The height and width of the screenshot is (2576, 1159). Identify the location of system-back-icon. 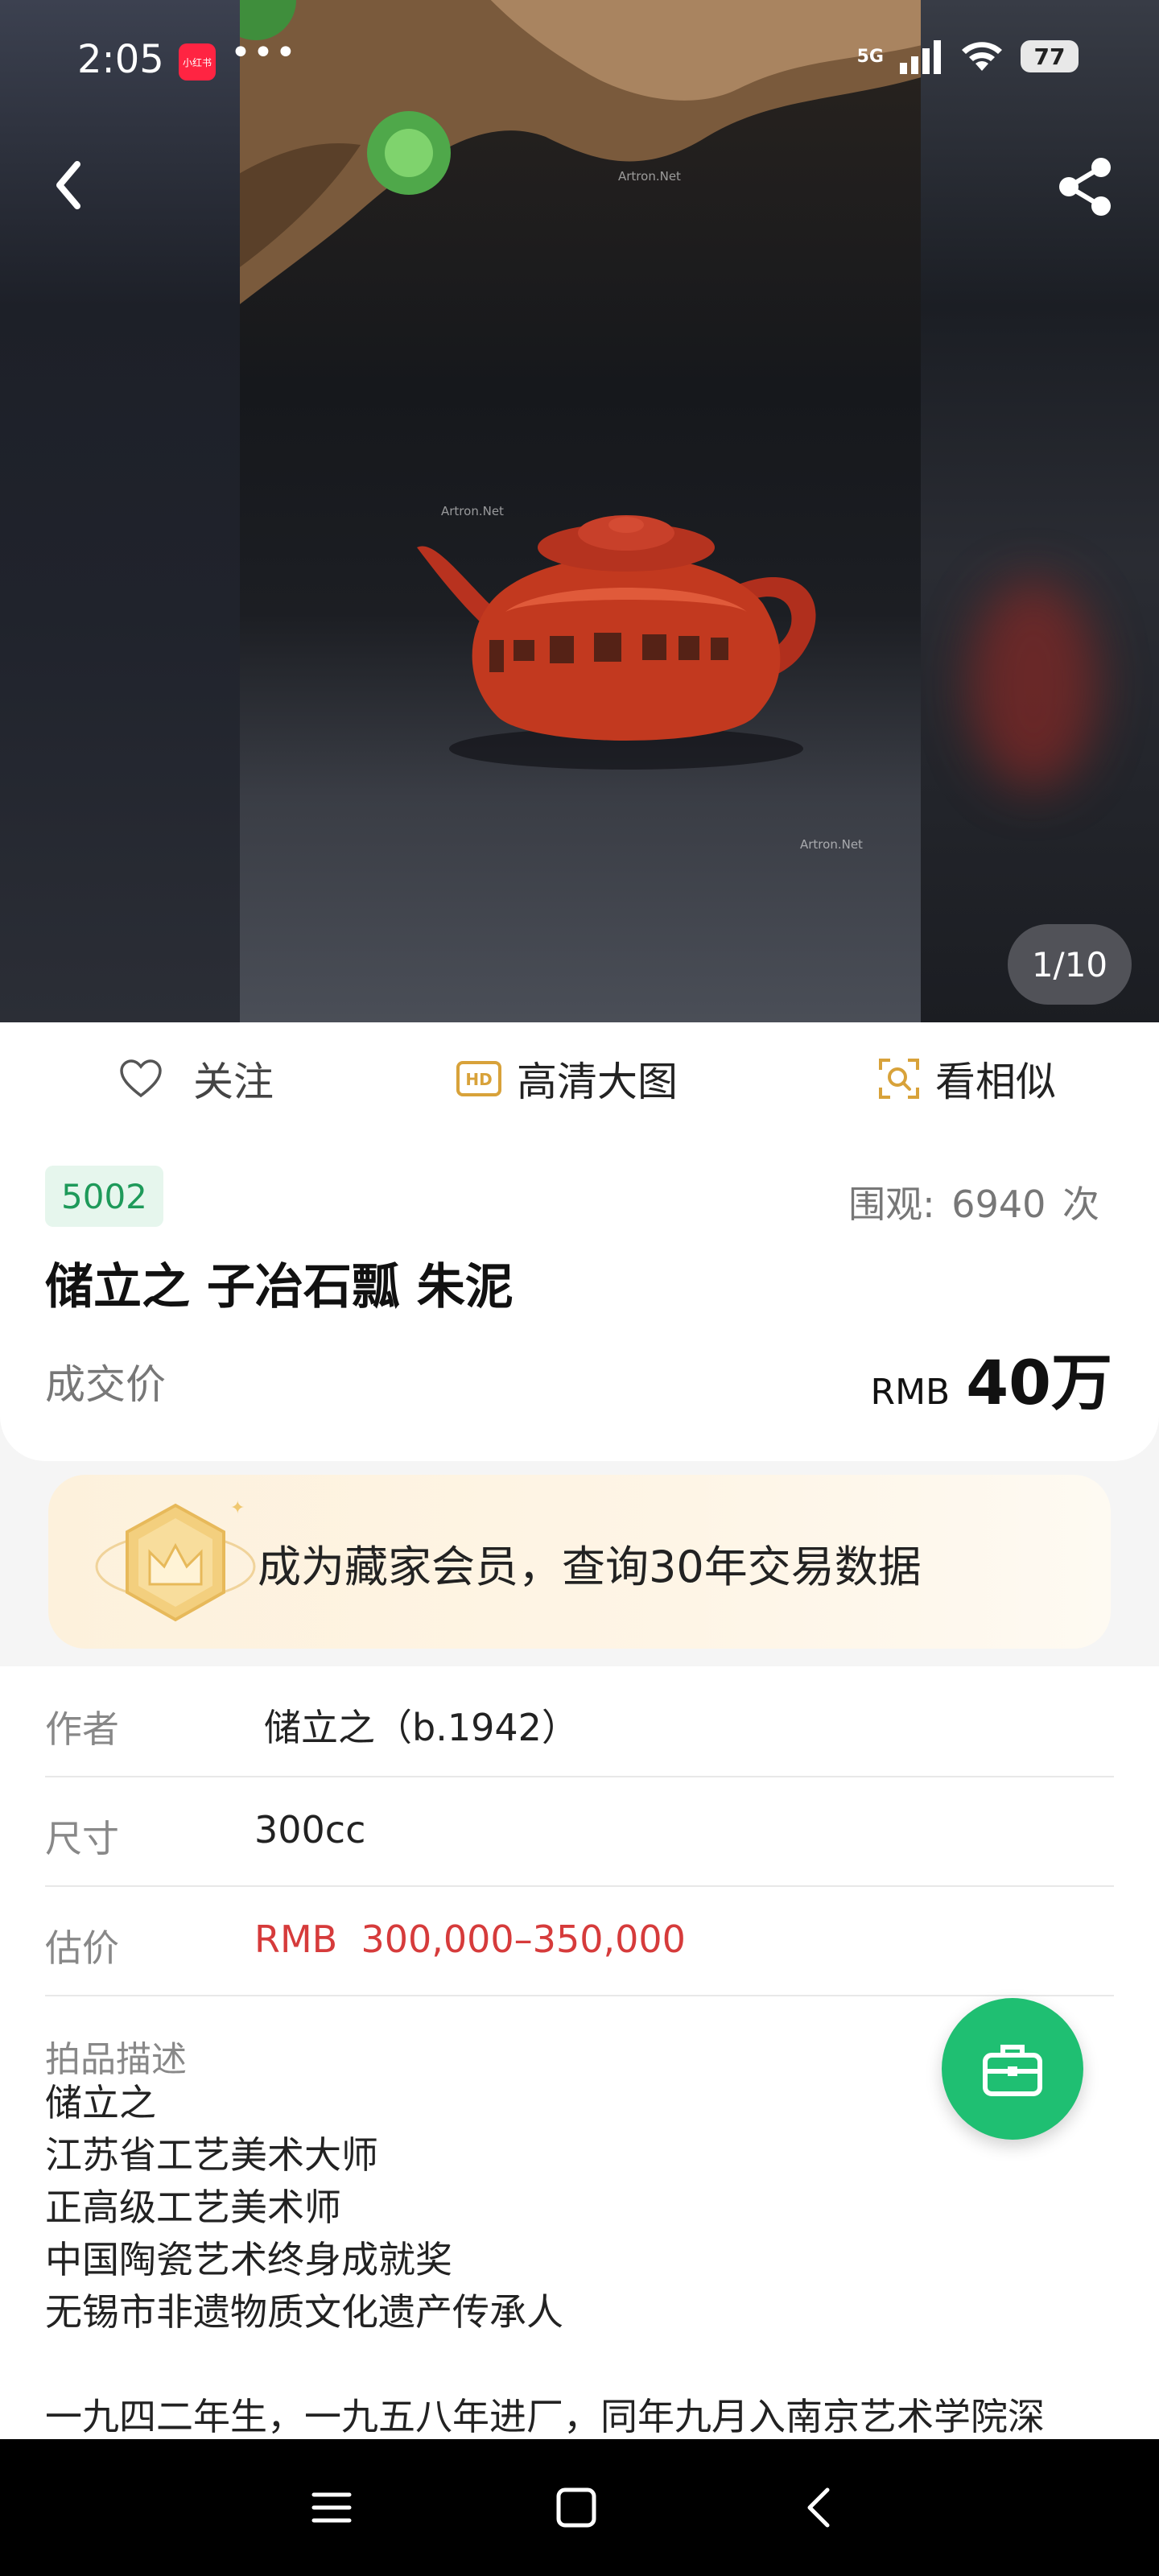
(821, 2507).